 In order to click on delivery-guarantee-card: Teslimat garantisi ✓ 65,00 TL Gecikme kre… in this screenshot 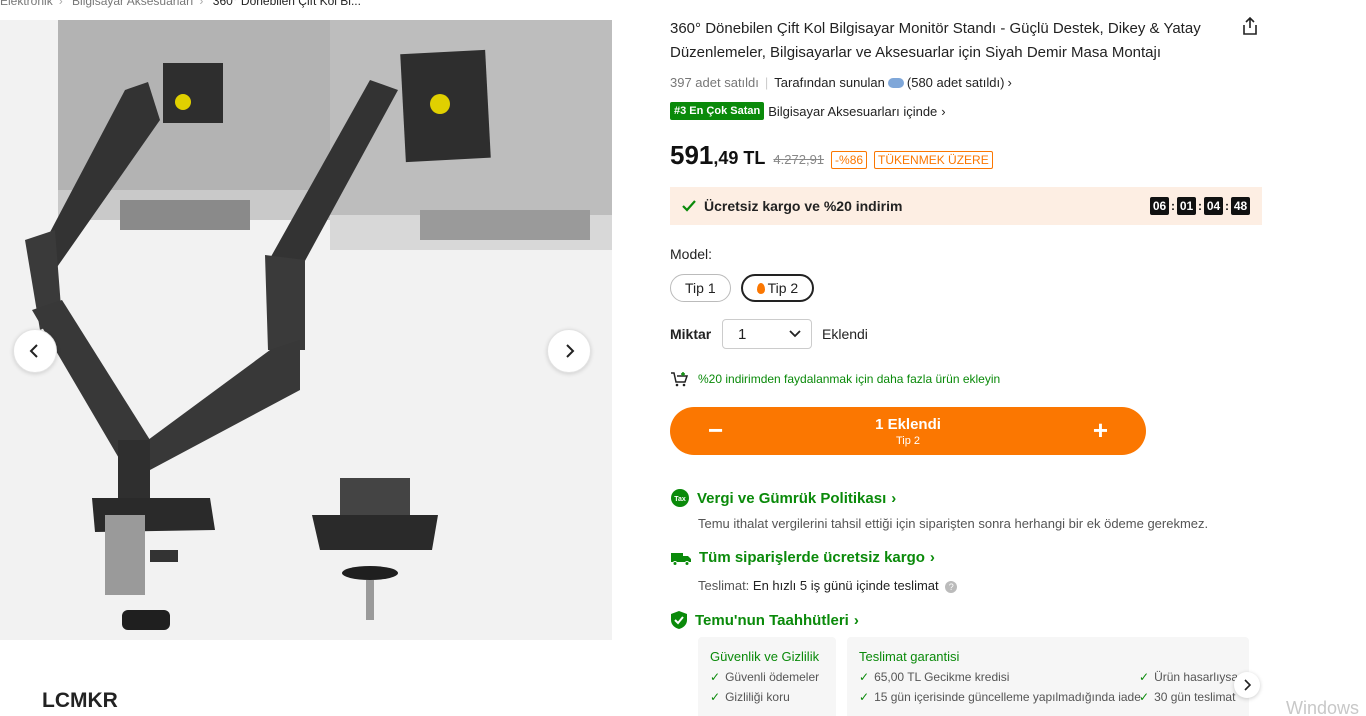, I will do `click(1048, 676)`.